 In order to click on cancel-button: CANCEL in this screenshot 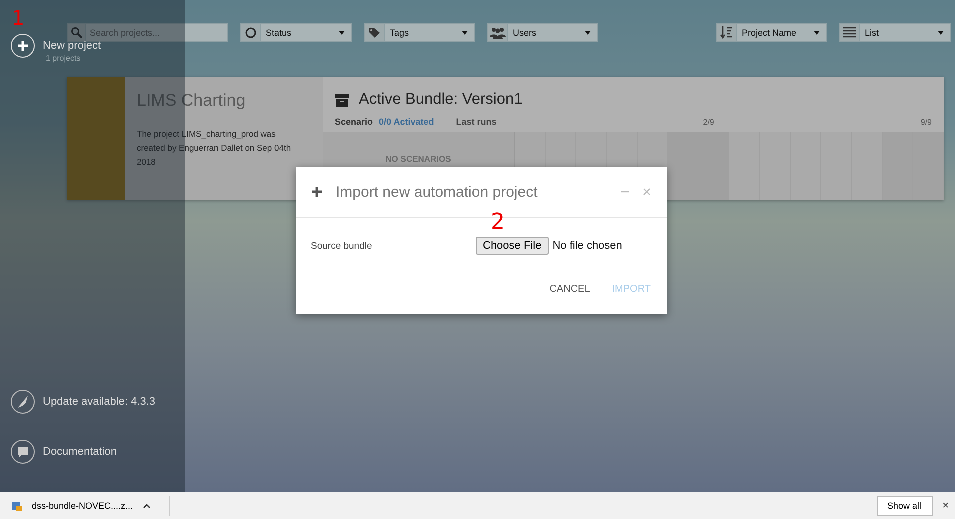, I will do `click(570, 289)`.